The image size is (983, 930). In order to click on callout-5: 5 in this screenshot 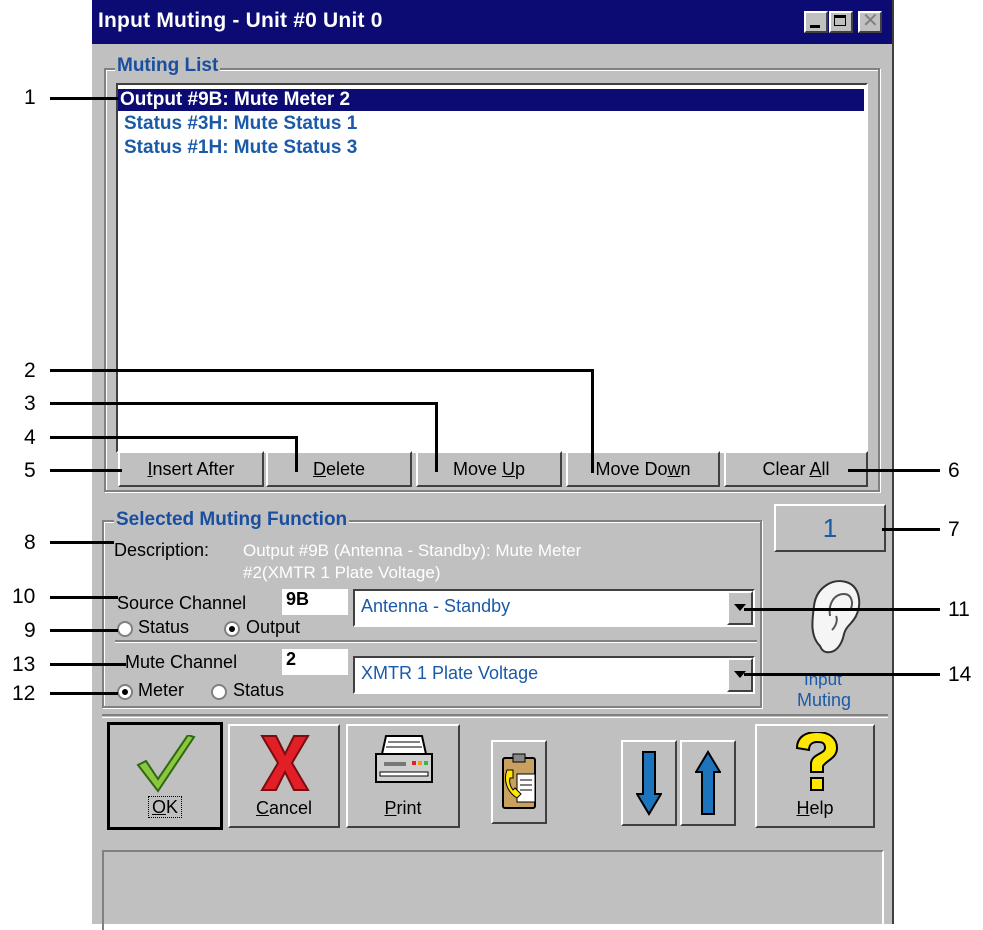, I will do `click(30, 470)`.